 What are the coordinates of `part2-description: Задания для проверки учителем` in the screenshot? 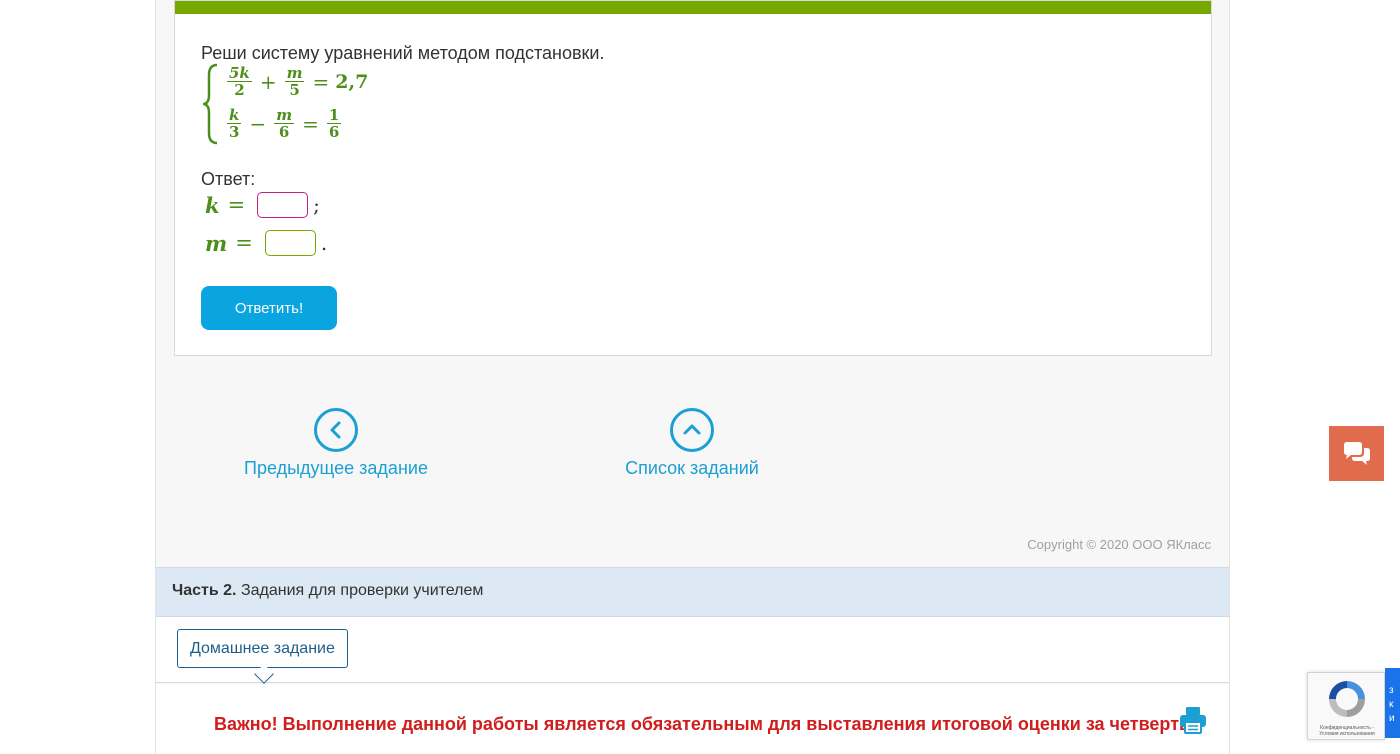 It's located at (362, 590).